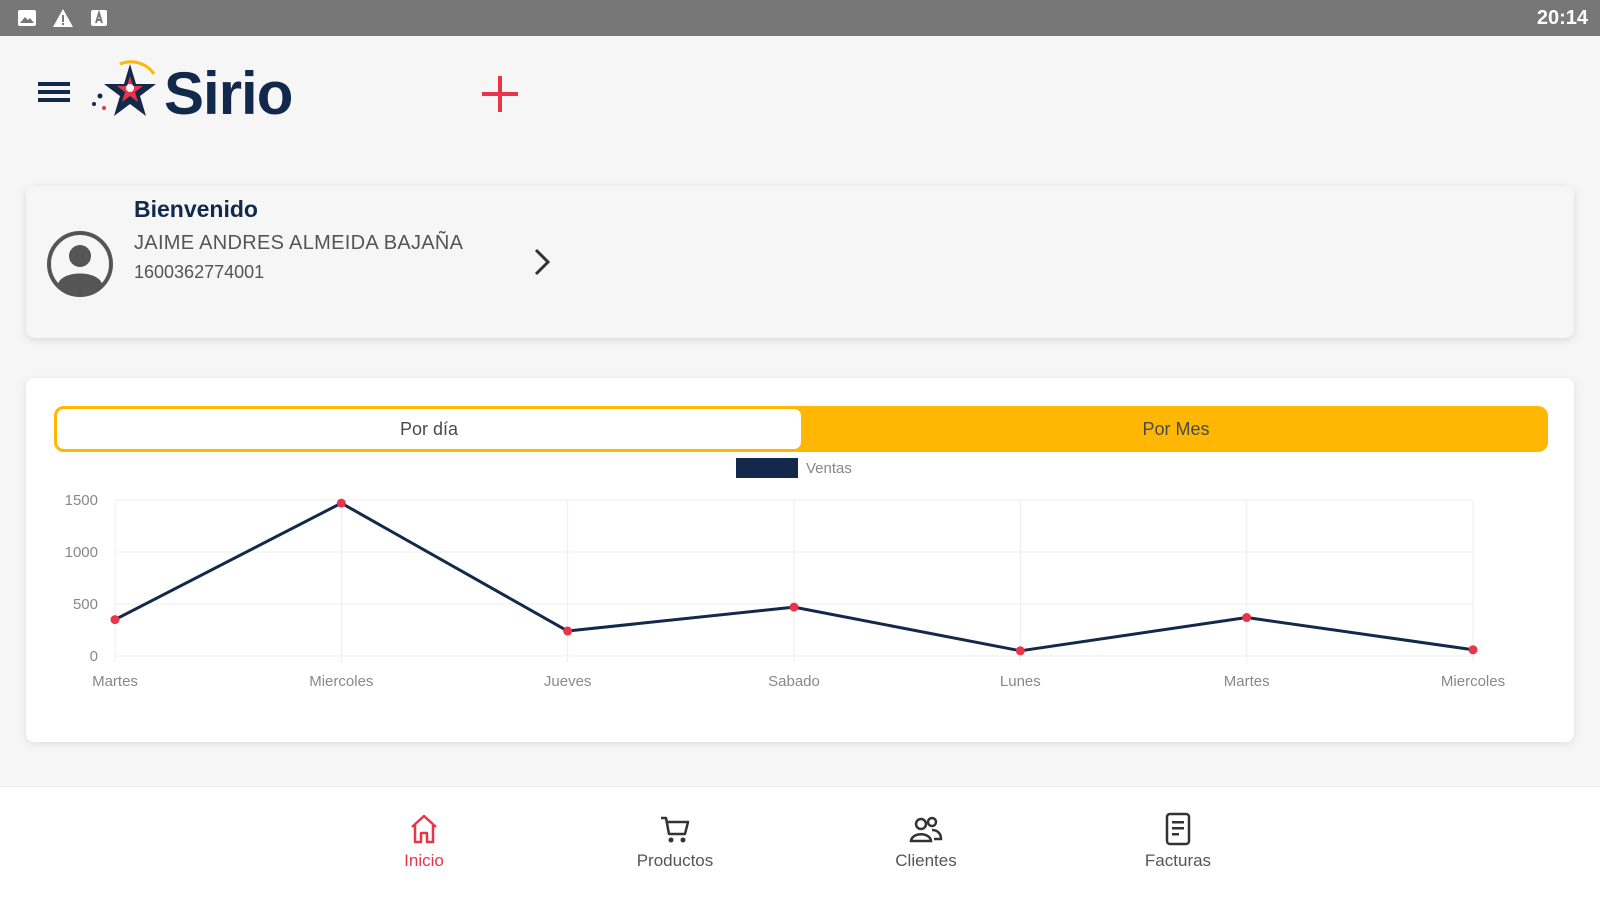  What do you see at coordinates (926, 860) in the screenshot?
I see `nav-label: Clientes` at bounding box center [926, 860].